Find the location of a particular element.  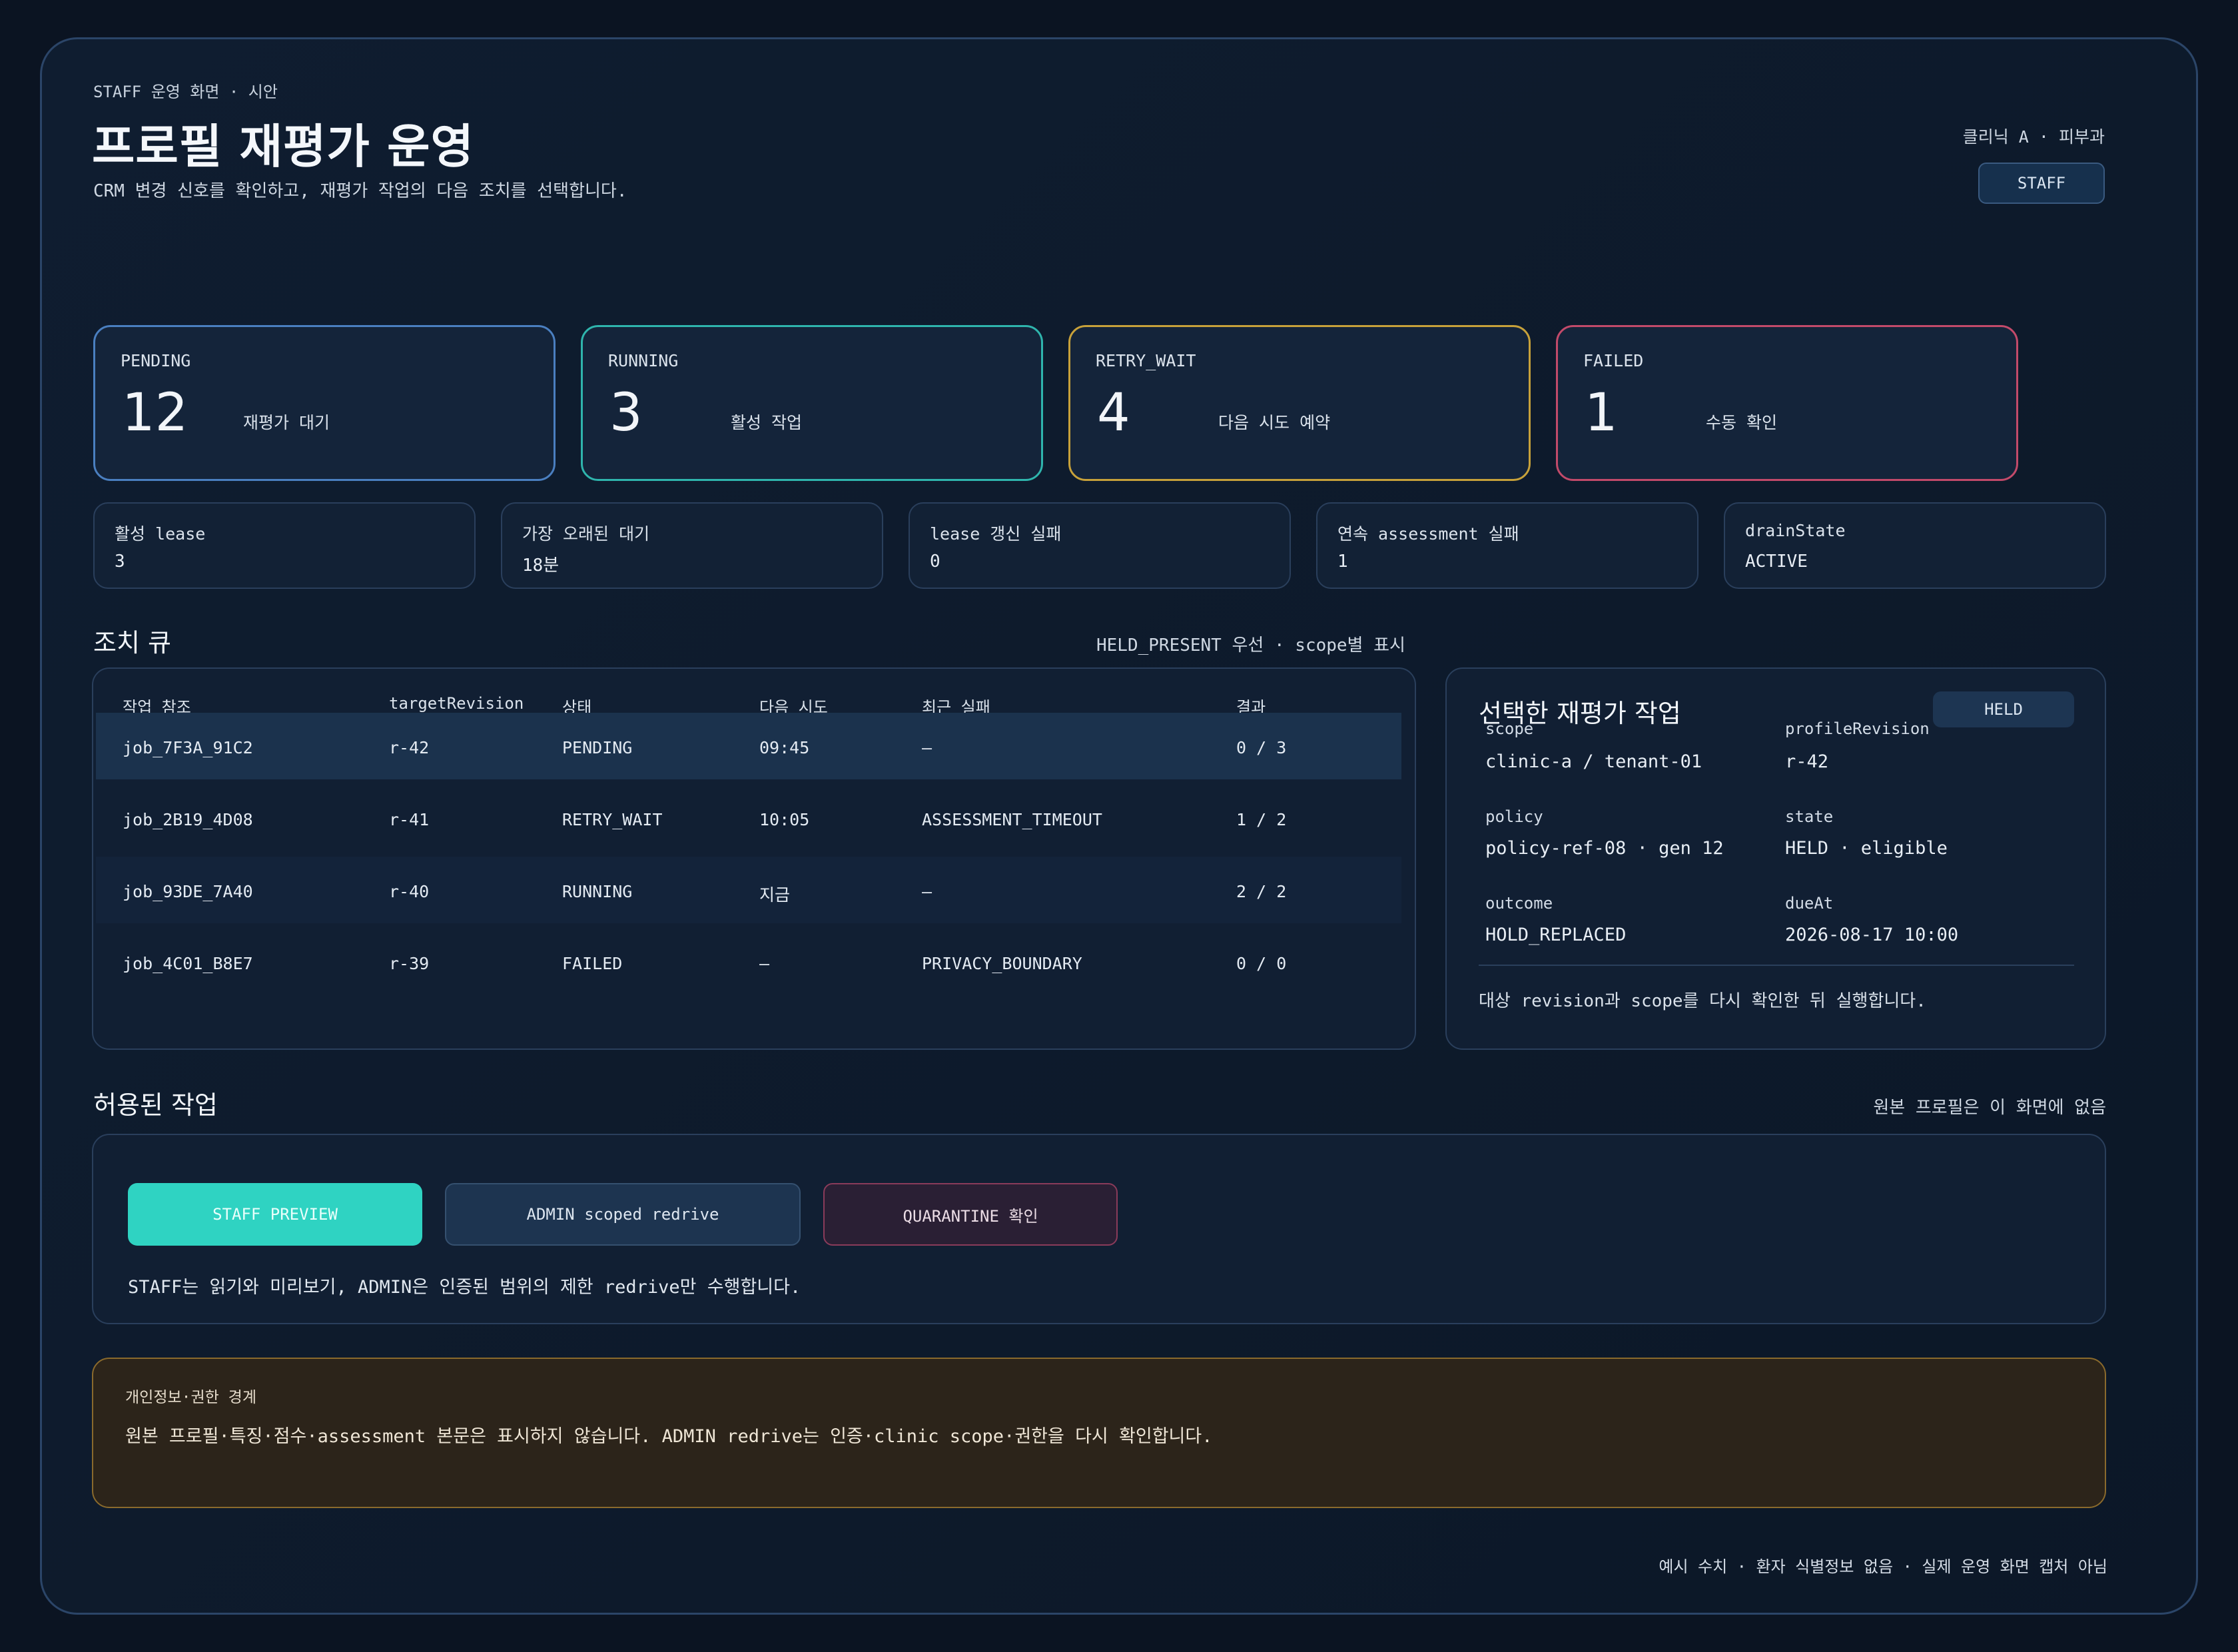

detail-key: profileRevision is located at coordinates (1857, 728).